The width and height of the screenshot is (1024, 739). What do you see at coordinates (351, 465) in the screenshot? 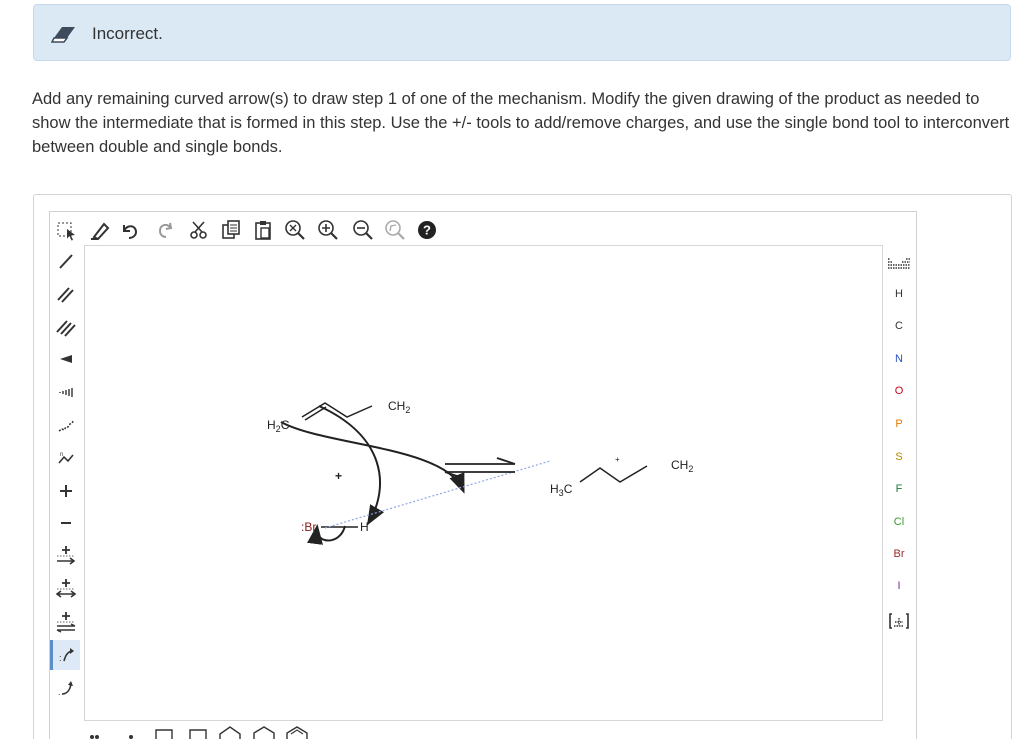
I see `curved-arrow-pi-to-h` at bounding box center [351, 465].